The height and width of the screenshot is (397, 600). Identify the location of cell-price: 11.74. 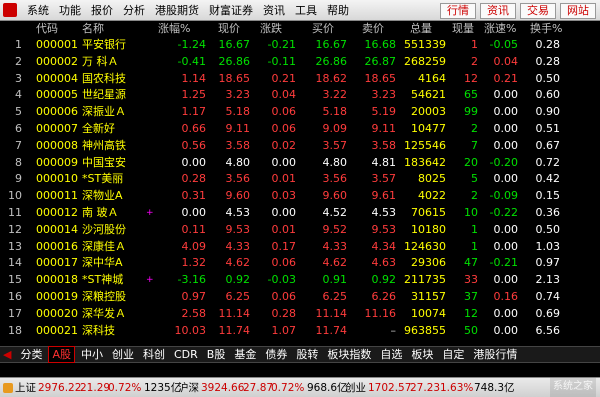
(234, 330).